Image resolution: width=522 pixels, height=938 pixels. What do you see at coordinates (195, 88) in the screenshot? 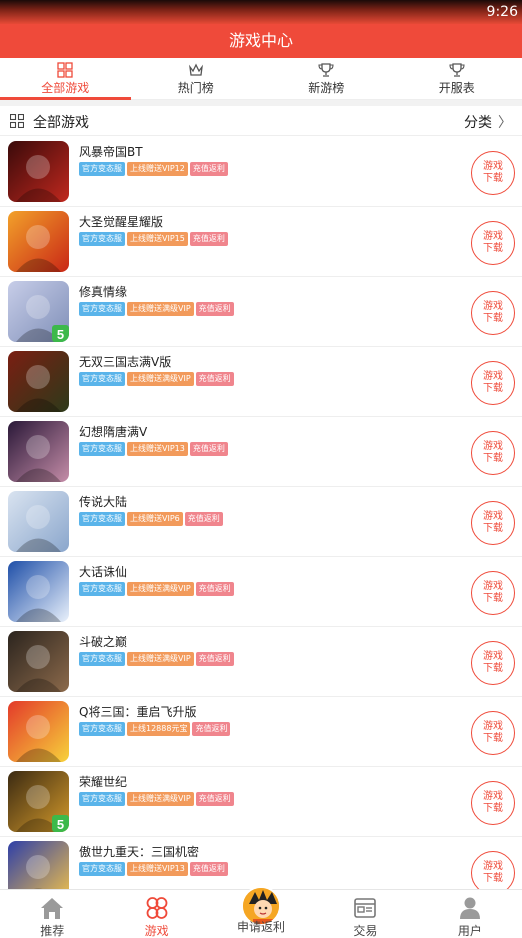
I see `tab-label: 热门榜` at bounding box center [195, 88].